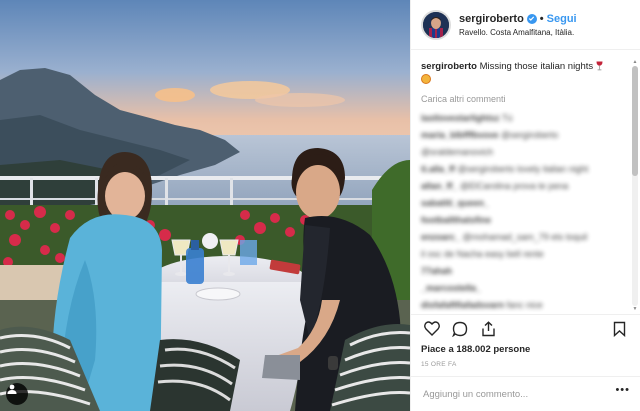 The height and width of the screenshot is (411, 640). I want to click on scroll-down-arrow-icon: ▼, so click(635, 309).